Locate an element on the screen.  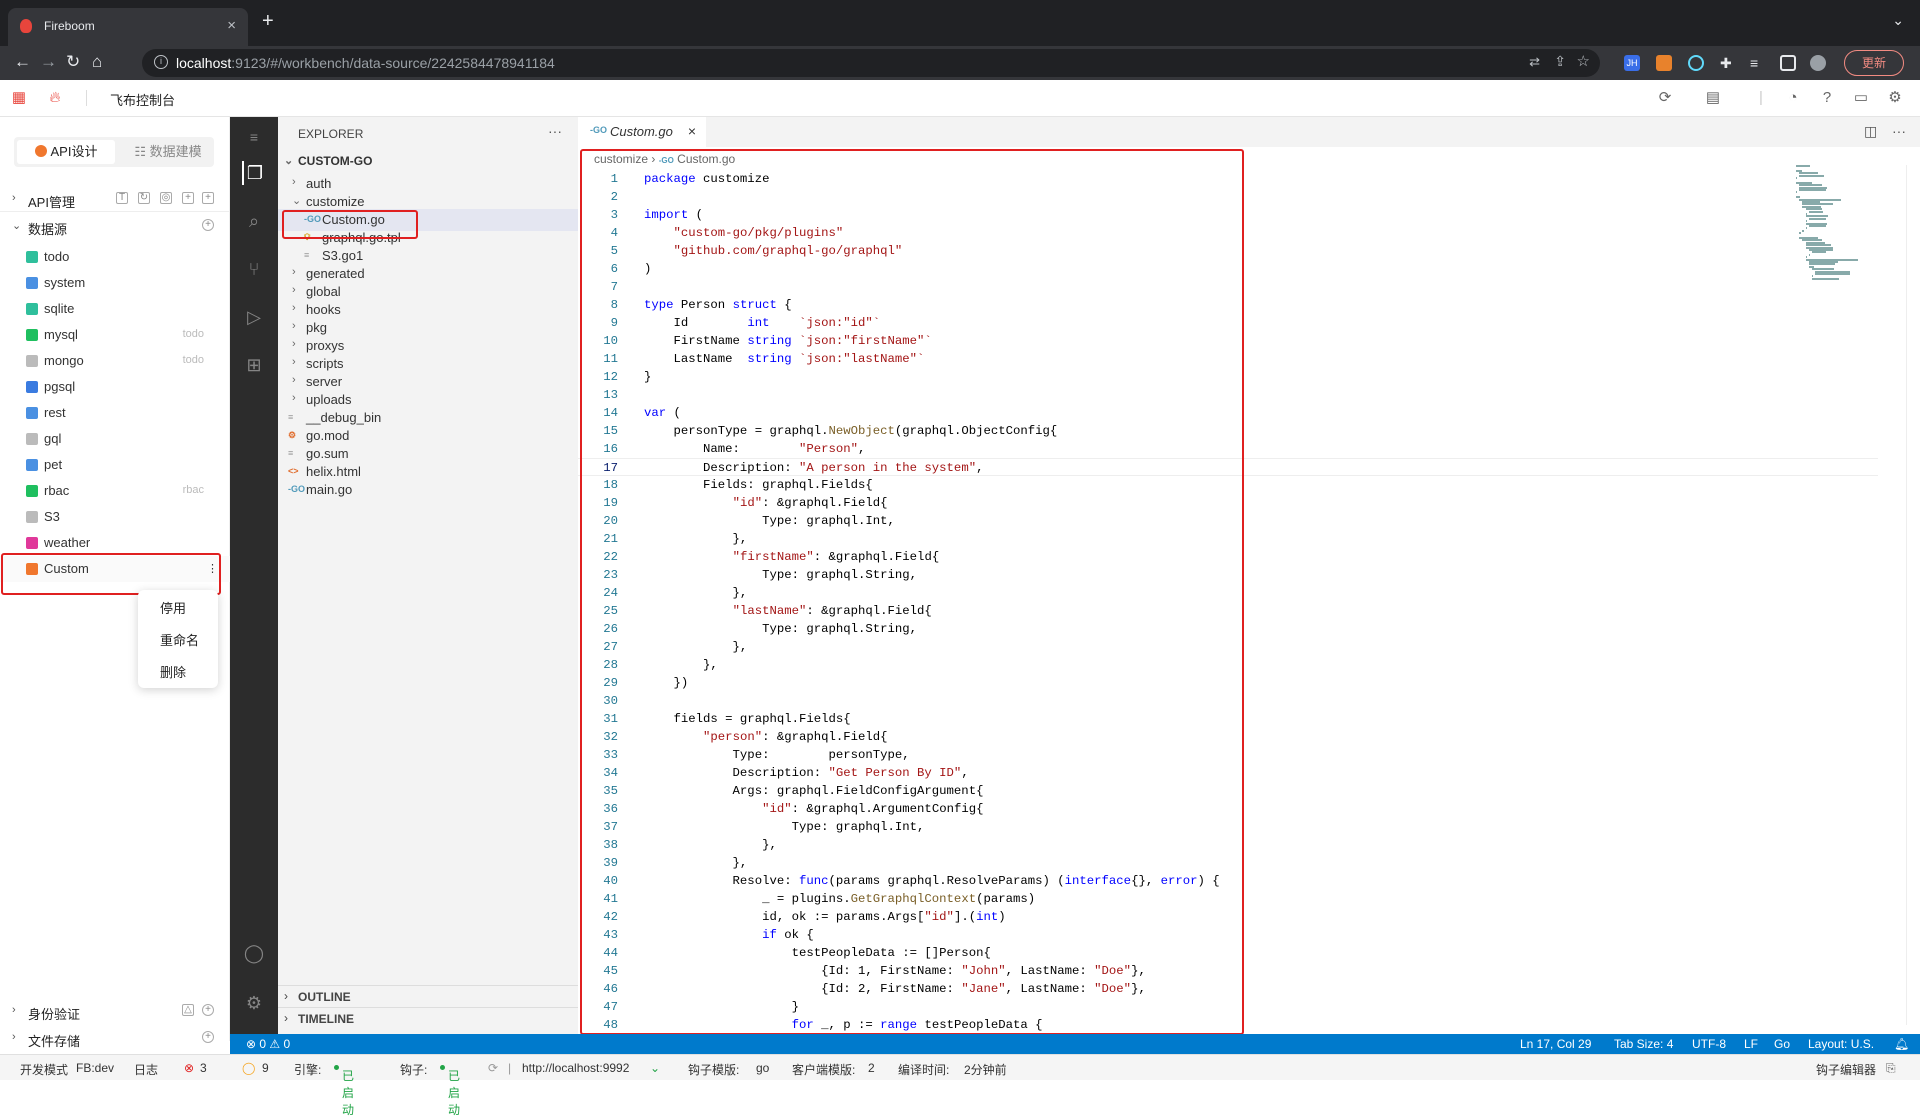
ext-react-icon is located at coordinates (1696, 63).